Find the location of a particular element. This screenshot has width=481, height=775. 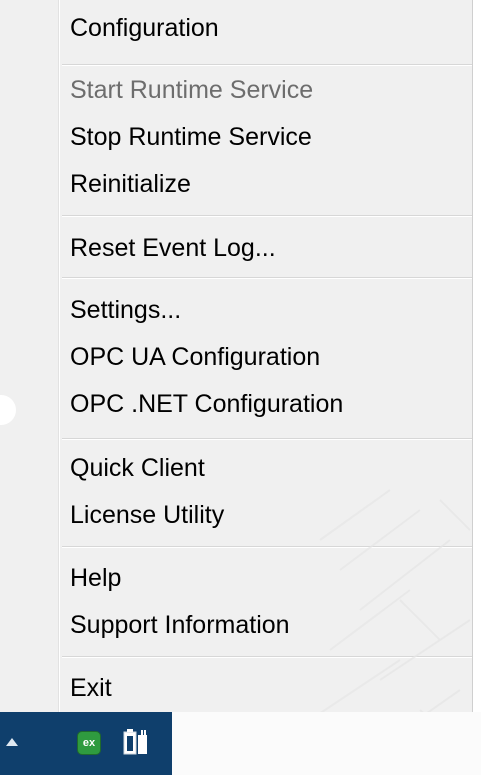

menu-item-help: Help is located at coordinates (95, 578).